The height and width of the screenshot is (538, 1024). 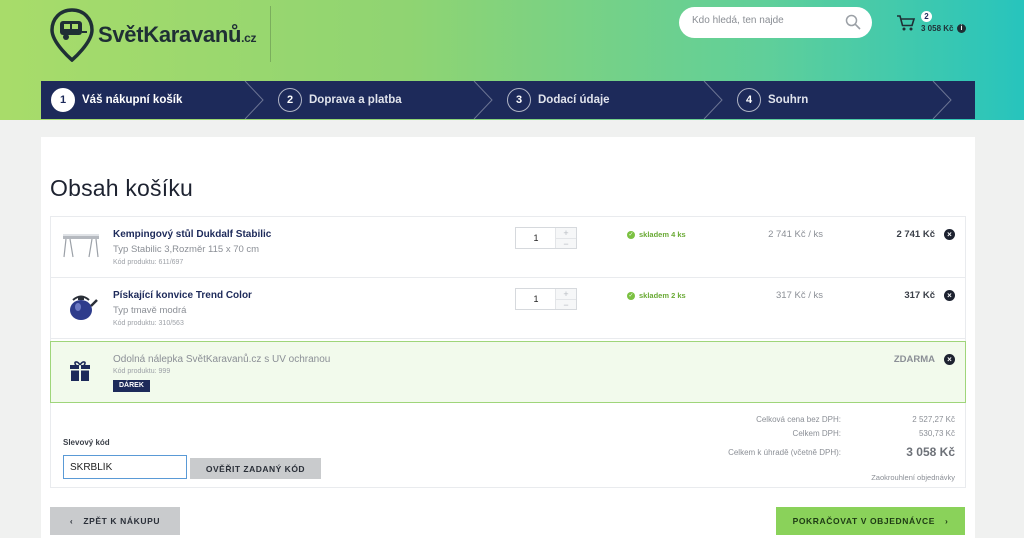 I want to click on verify-code-button: OVĚŘIT ZADANÝ KÓD, so click(x=255, y=468).